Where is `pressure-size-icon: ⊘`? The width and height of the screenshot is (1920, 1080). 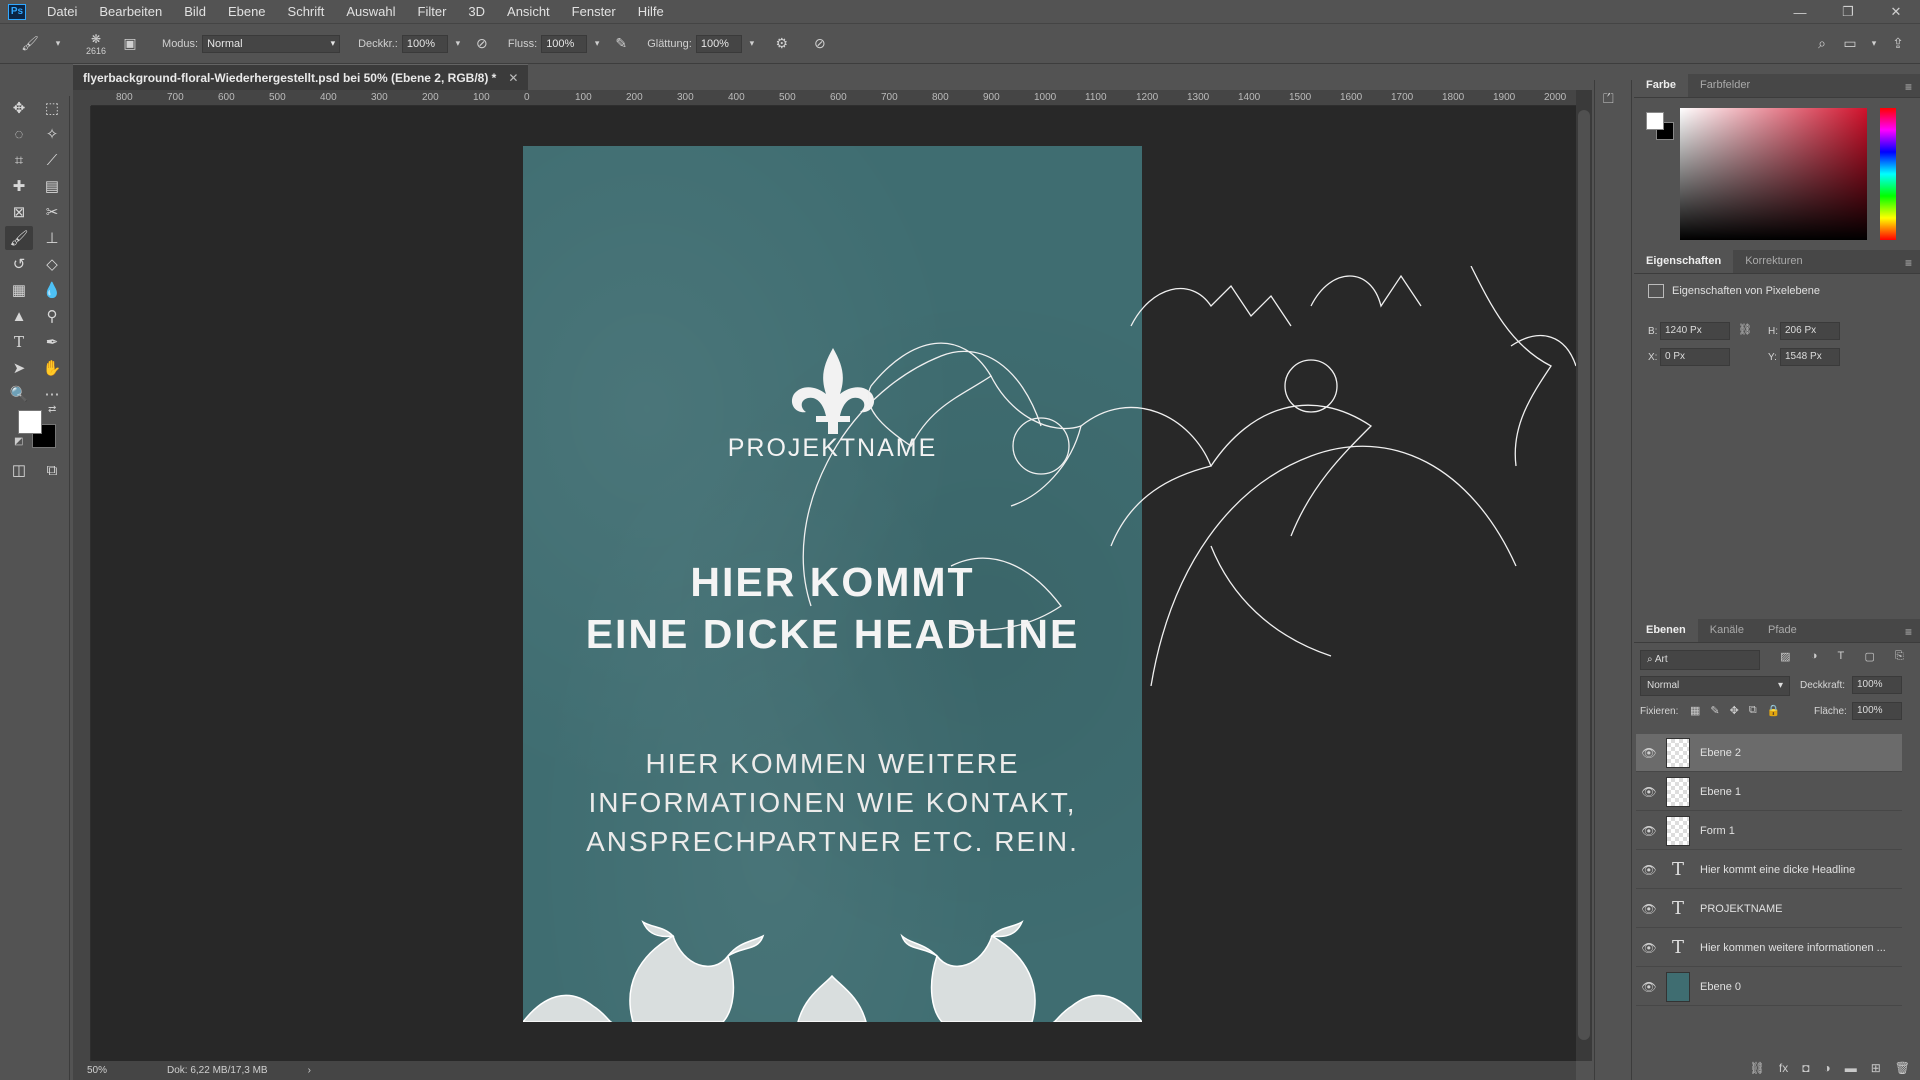
pressure-size-icon: ⊘ is located at coordinates (820, 44).